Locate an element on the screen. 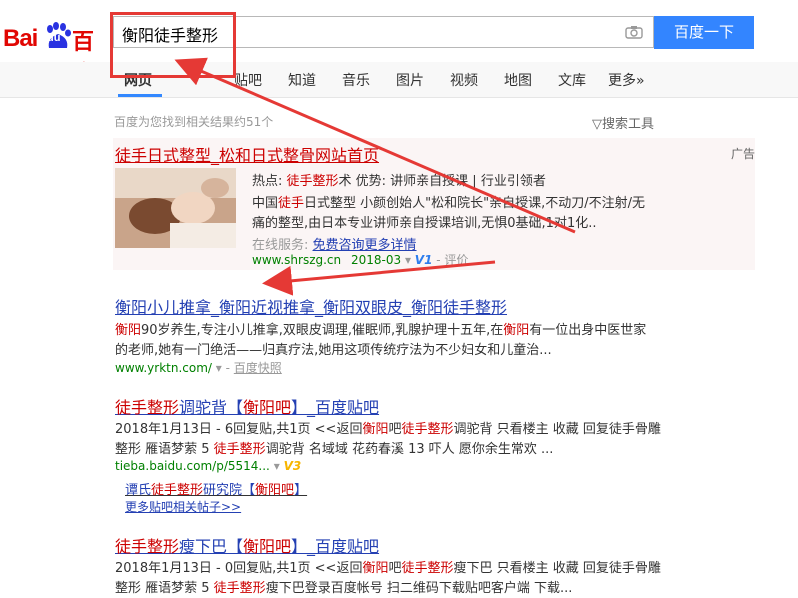 The width and height of the screenshot is (798, 598). result2-title-link: 徒手整形调驼背【衡阳吧】_百度贴吧 is located at coordinates (247, 406).